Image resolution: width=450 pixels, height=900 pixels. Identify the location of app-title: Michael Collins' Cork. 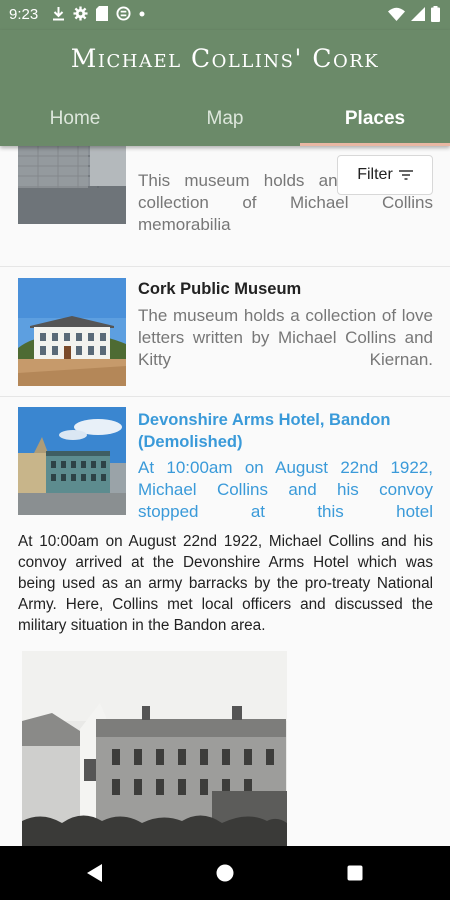
(225, 58).